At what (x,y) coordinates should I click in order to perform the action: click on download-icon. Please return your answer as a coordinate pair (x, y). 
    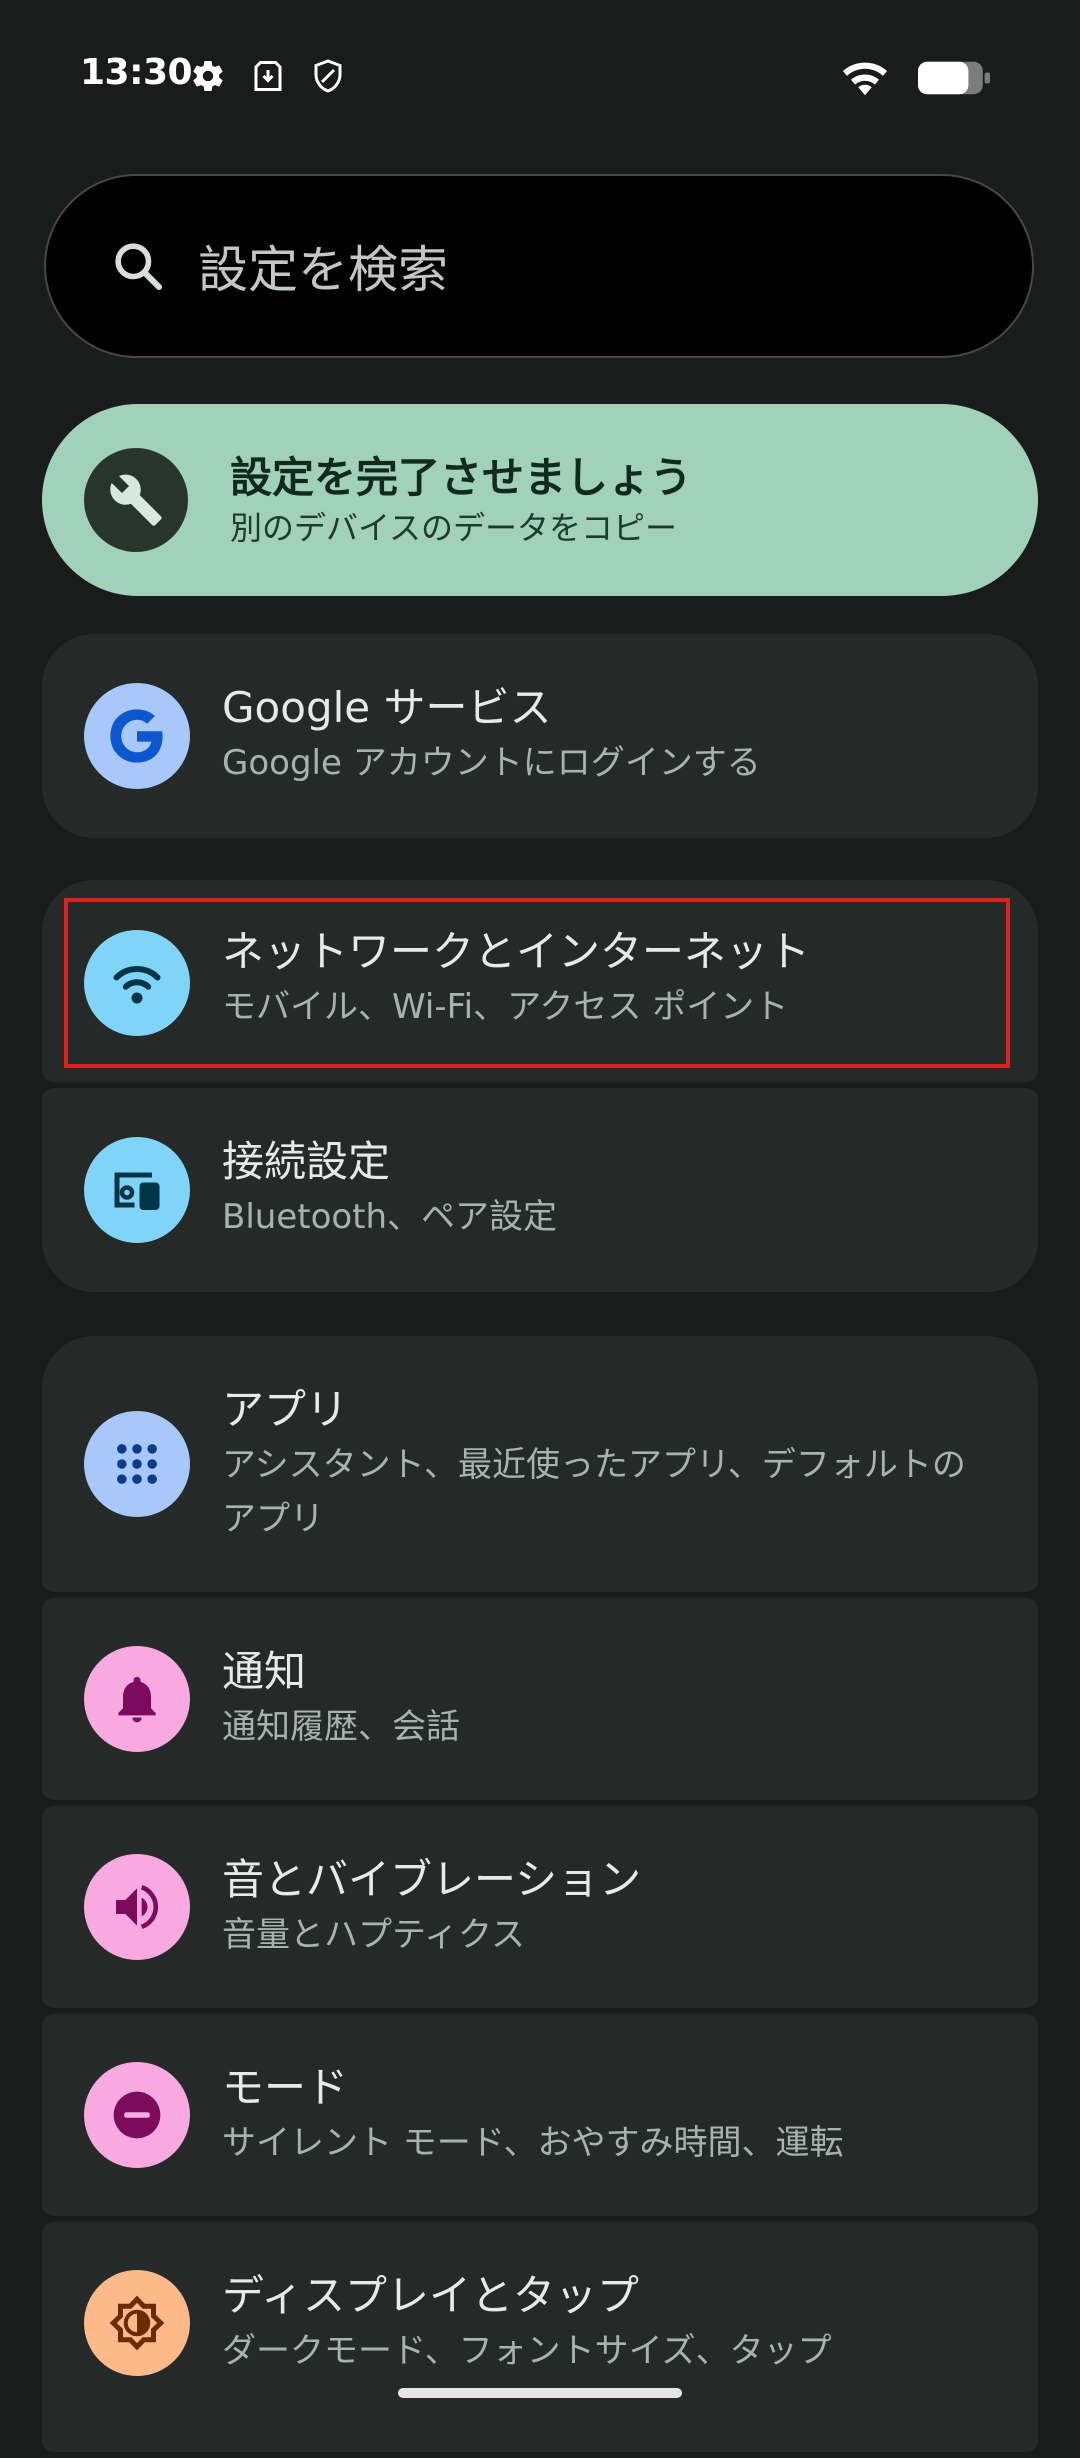
    Looking at the image, I should click on (268, 76).